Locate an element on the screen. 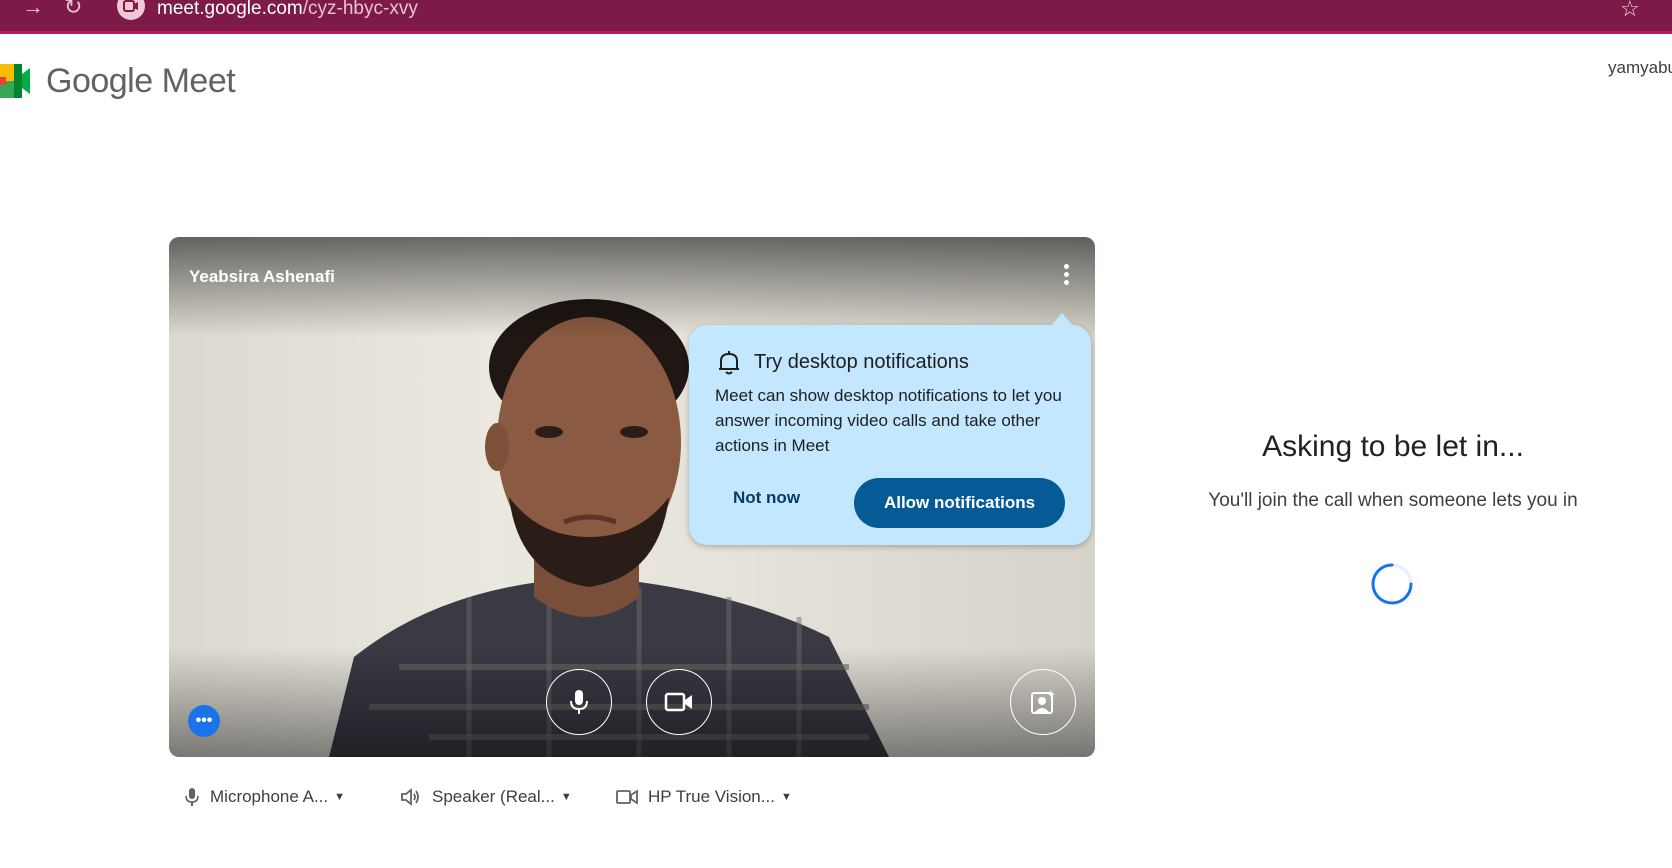 Image resolution: width=1672 pixels, height=868 pixels. microphone-select: Microphone A... ▼ is located at coordinates (264, 797).